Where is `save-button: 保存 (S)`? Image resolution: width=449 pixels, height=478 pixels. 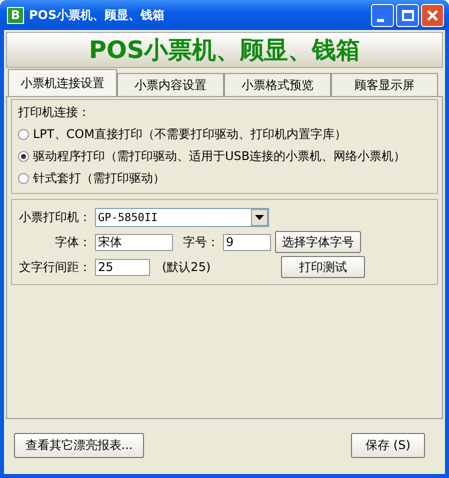
save-button: 保存 (S) is located at coordinates (388, 445).